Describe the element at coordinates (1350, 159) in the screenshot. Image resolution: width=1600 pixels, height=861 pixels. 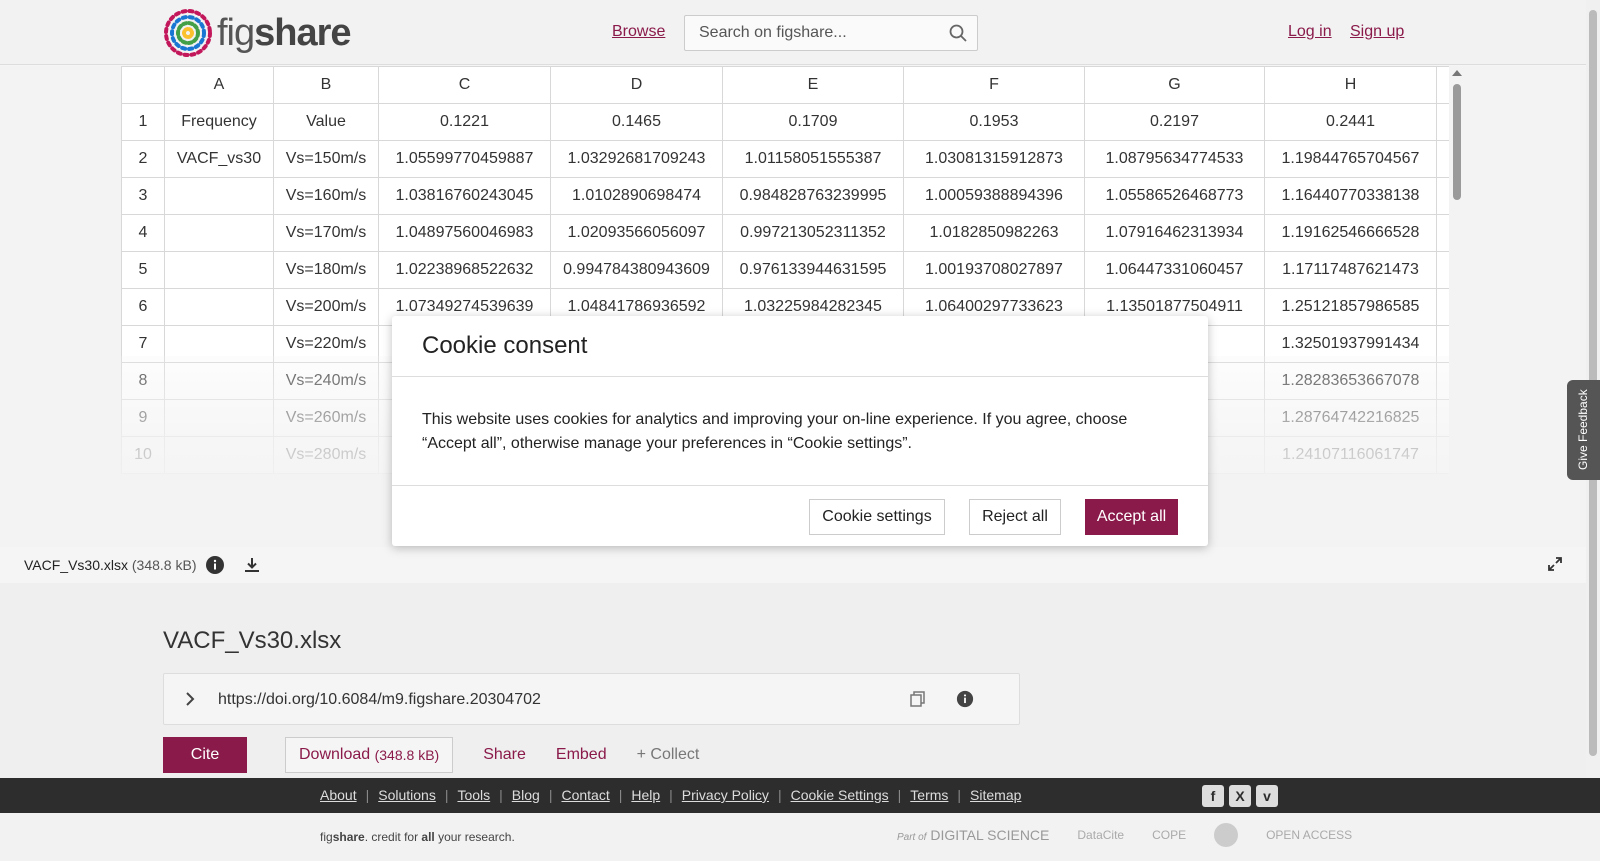
I see `table-cell: 1.19844765704567` at that location.